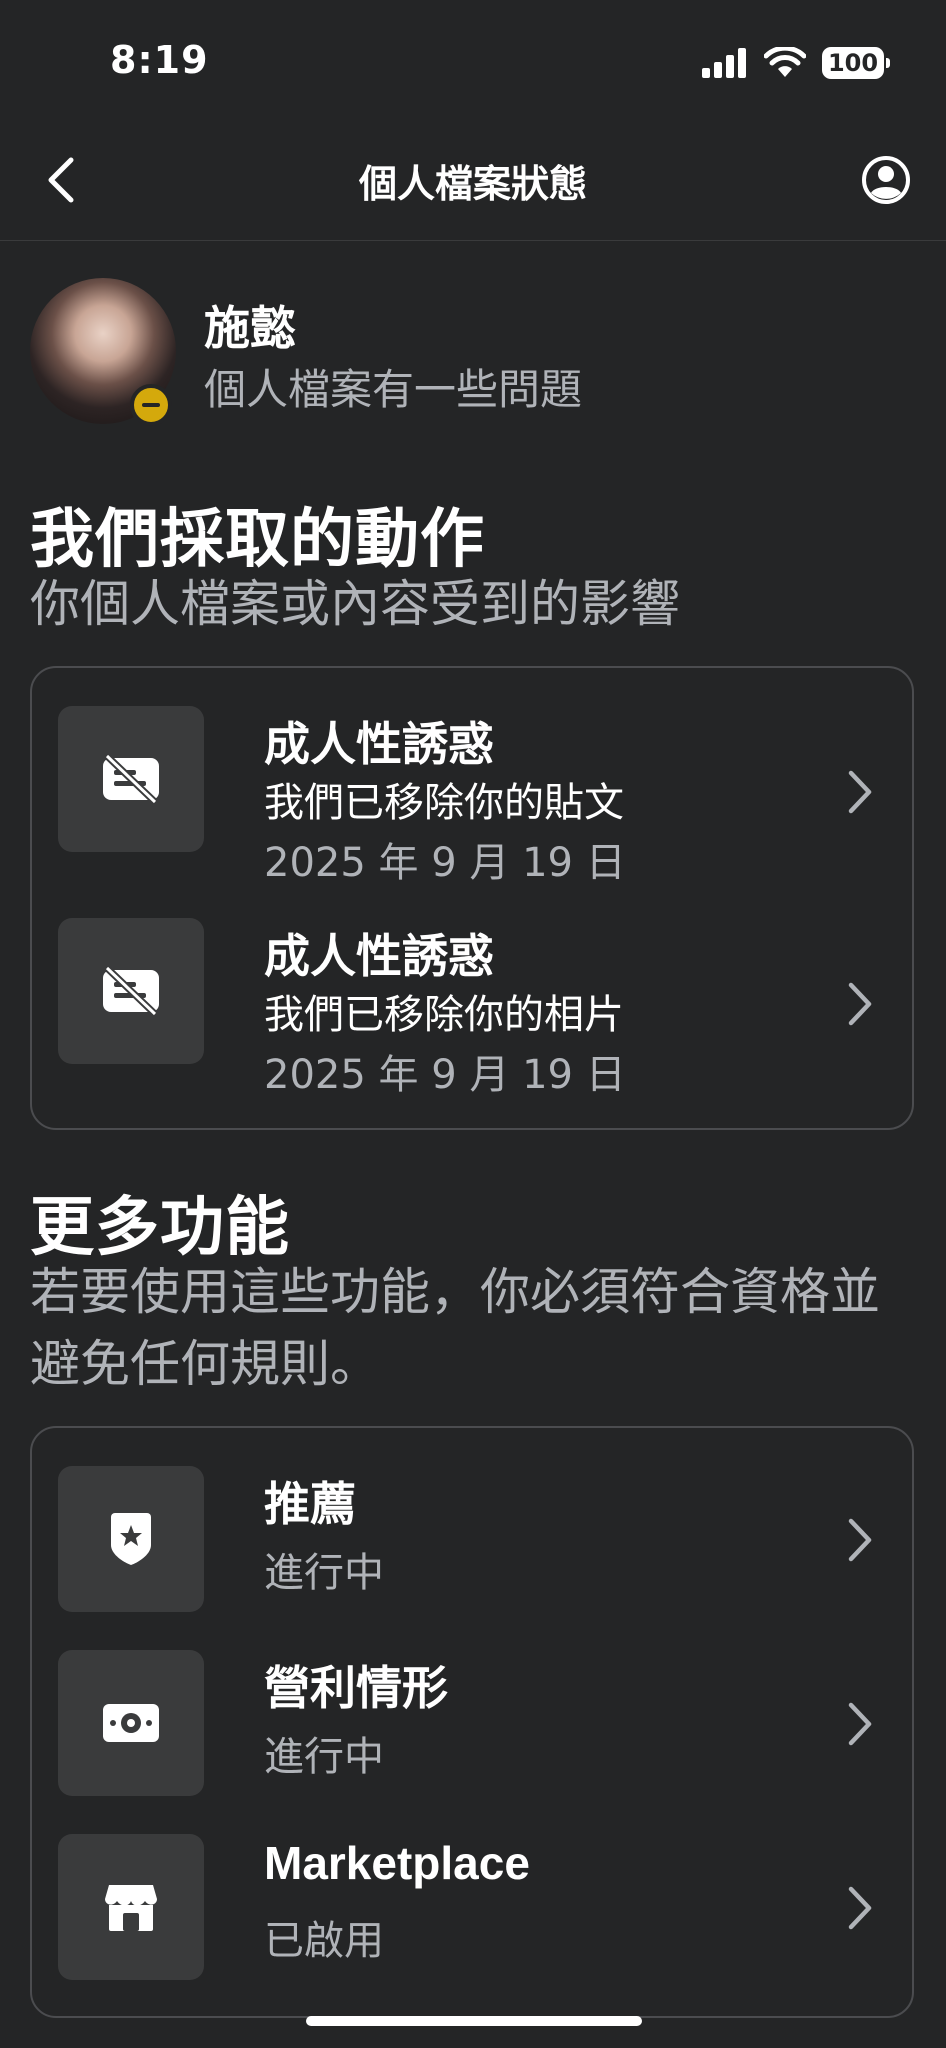 Image resolution: width=946 pixels, height=2048 pixels. Describe the element at coordinates (151, 405) in the screenshot. I see `warning-status-badge-icon` at that location.